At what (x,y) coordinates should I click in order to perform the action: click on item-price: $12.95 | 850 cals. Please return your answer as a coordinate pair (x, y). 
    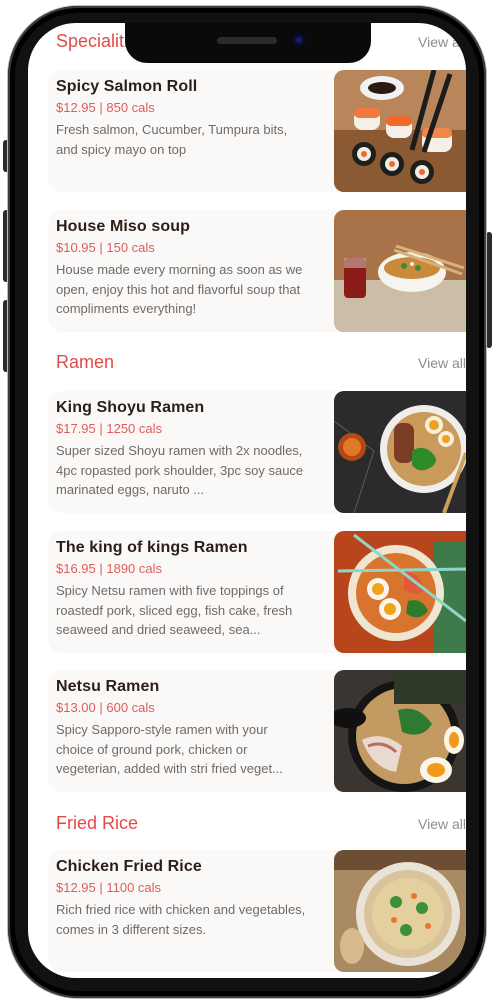
    Looking at the image, I should click on (105, 107).